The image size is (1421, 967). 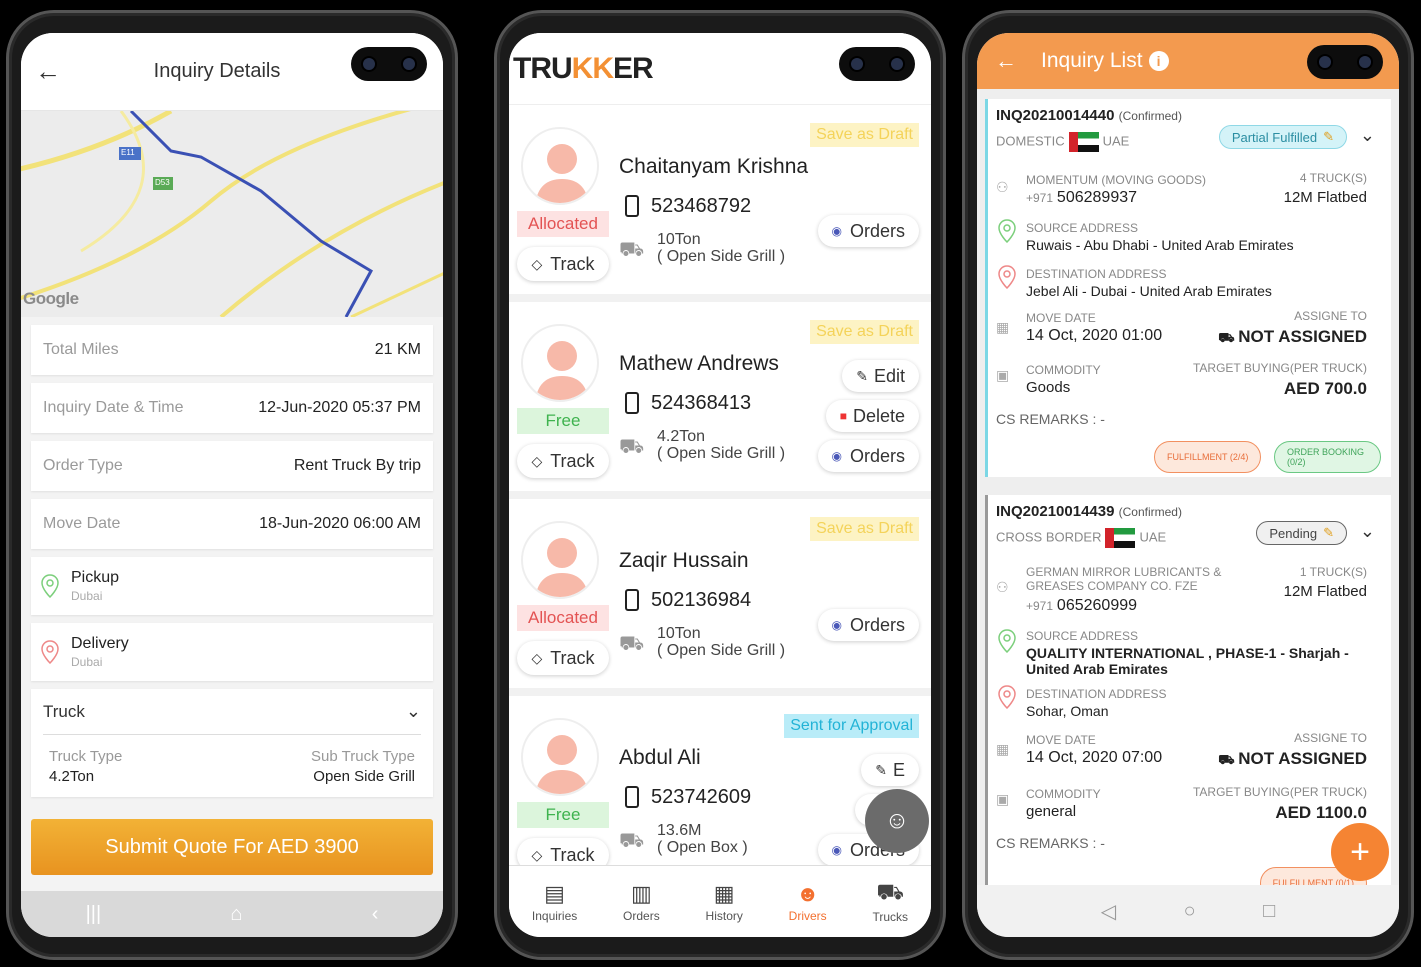 I want to click on driver-phone: 524368413, so click(x=701, y=403).